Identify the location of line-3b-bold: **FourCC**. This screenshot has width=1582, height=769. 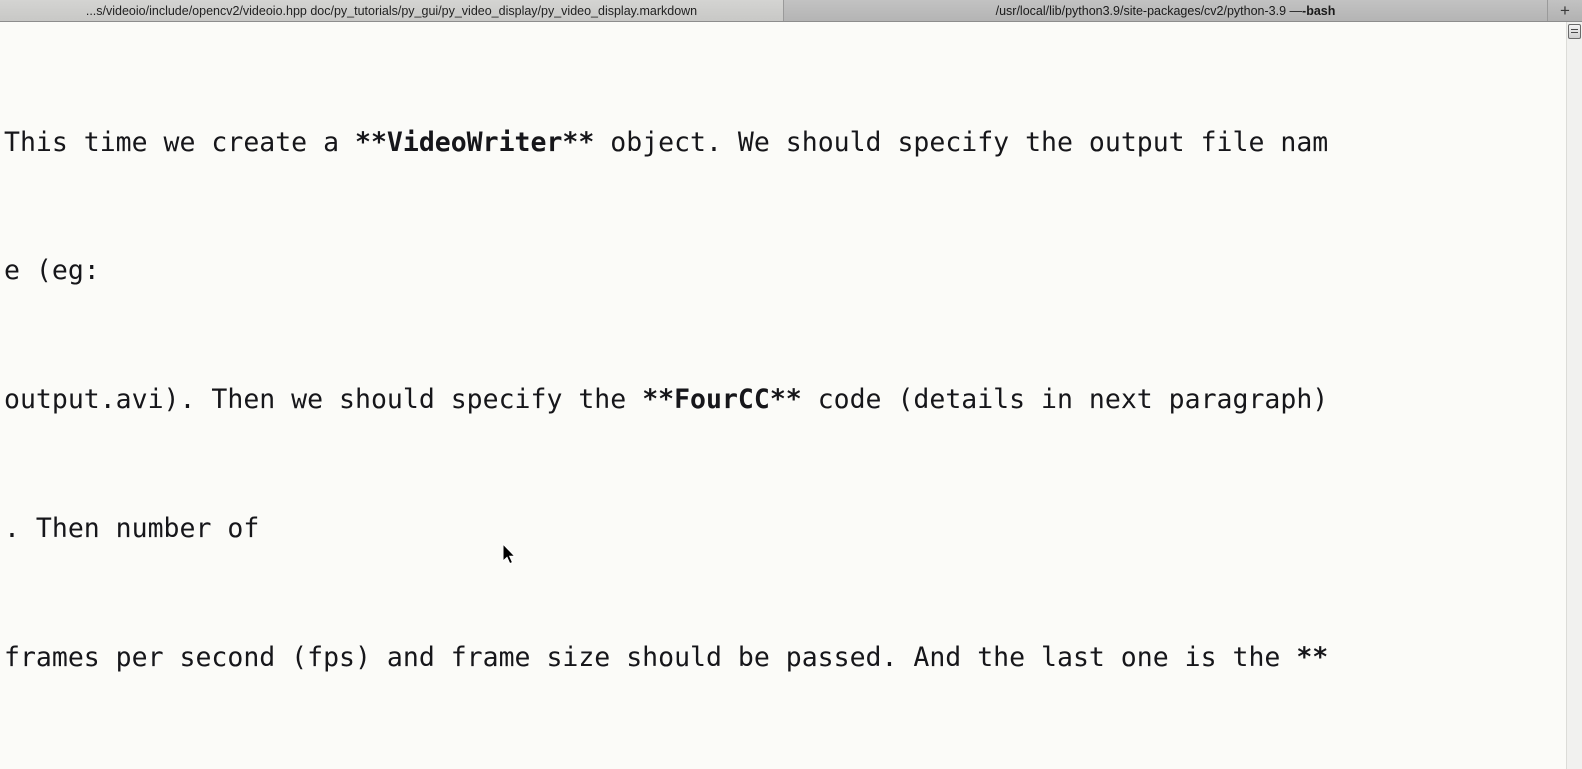
(722, 400).